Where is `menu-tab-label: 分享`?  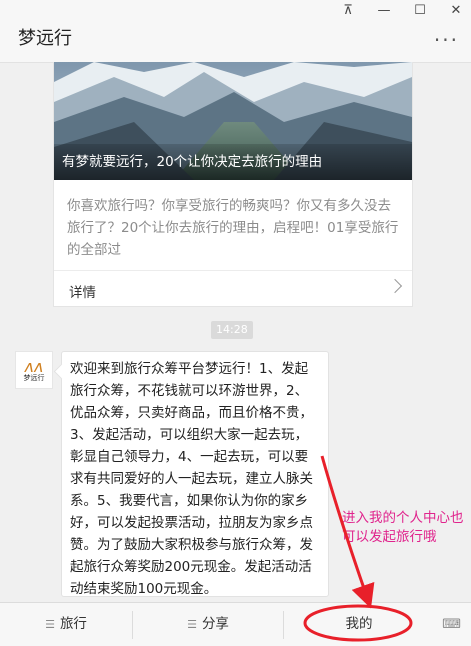 menu-tab-label: 分享 is located at coordinates (215, 624).